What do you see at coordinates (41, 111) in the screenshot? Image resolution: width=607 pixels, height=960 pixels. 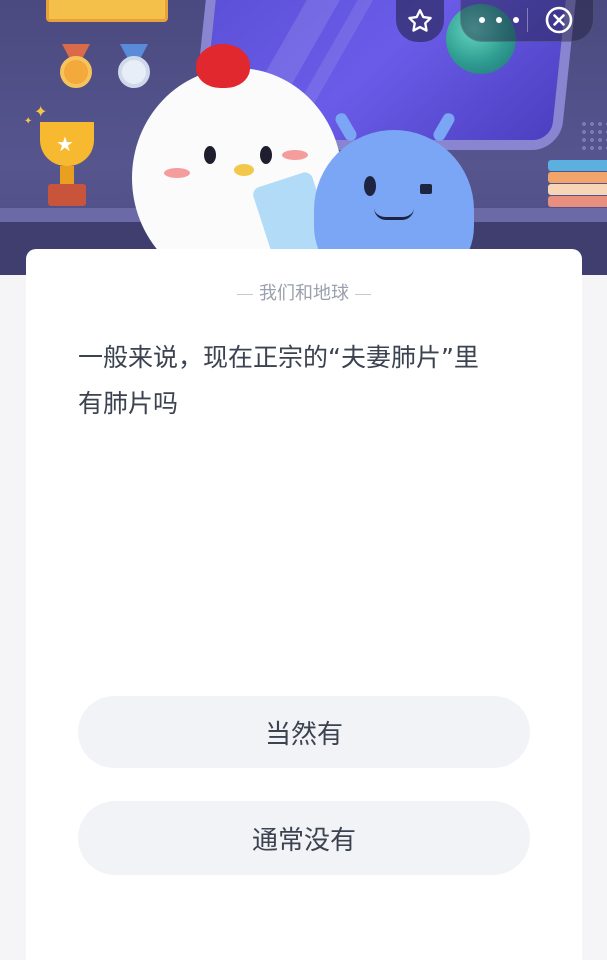 I see `sparkle-icon: ✦` at bounding box center [41, 111].